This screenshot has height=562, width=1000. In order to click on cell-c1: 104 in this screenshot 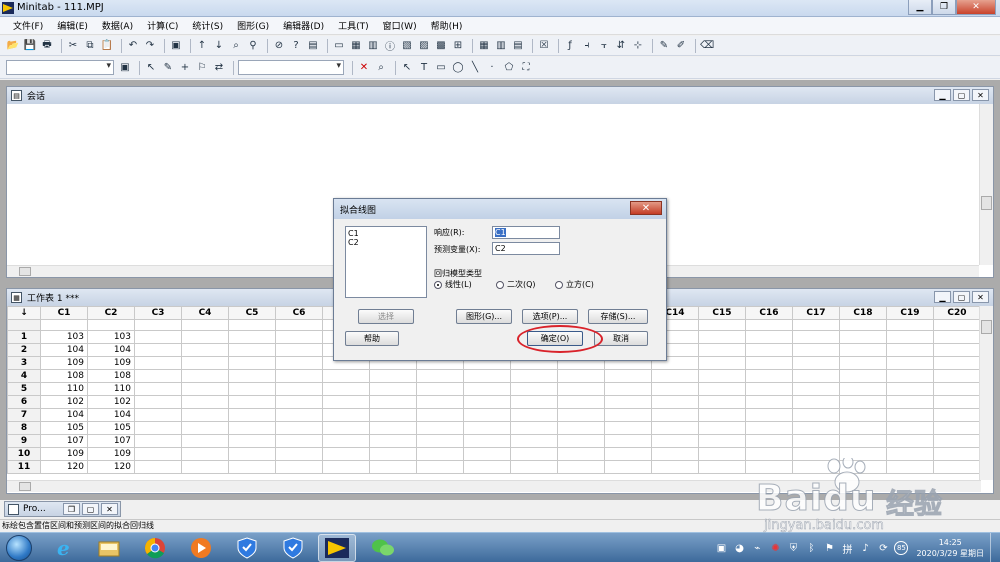, I will do `click(64, 350)`.